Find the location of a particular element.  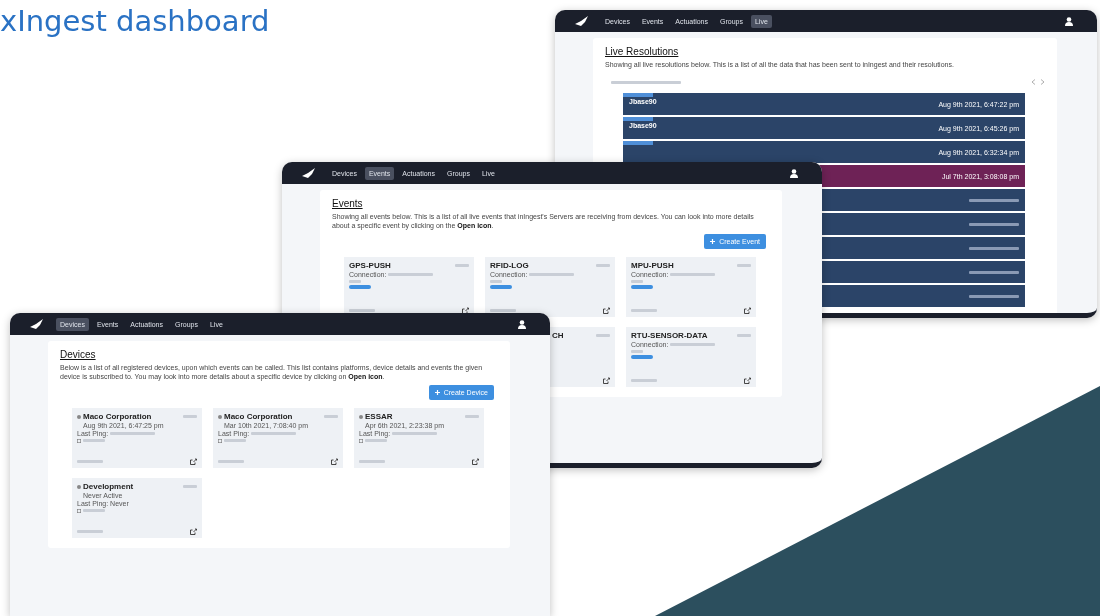

card-title: Development is located at coordinates (108, 486).